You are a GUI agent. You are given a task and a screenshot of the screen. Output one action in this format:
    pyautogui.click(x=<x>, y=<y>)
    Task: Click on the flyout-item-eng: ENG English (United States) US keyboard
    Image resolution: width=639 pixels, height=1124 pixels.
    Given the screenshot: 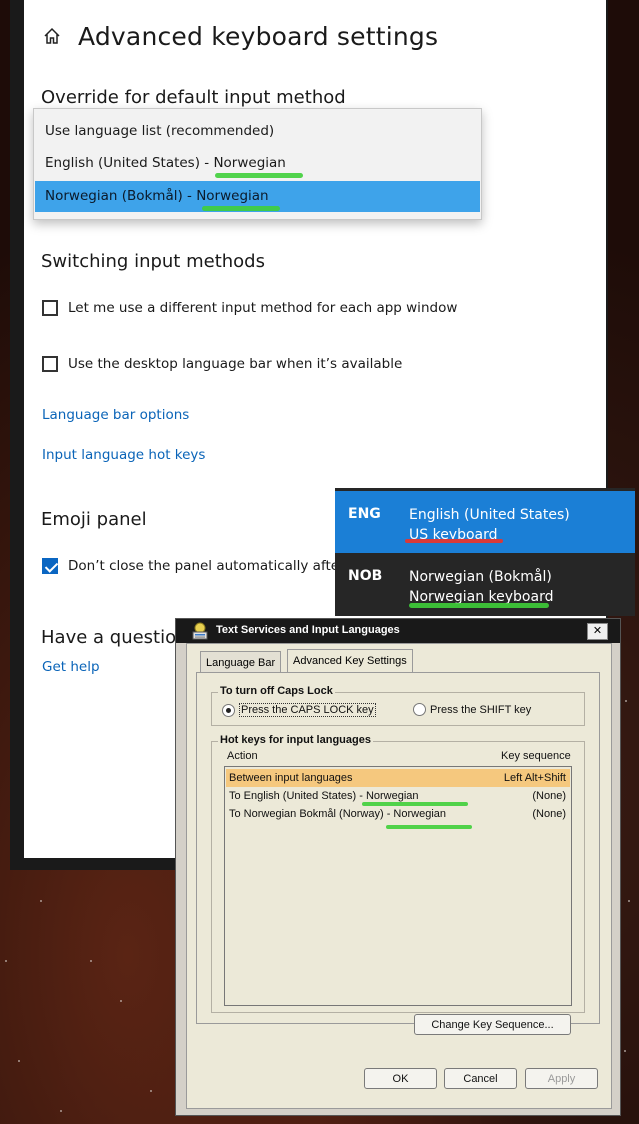 What is the action you would take?
    pyautogui.click(x=485, y=522)
    